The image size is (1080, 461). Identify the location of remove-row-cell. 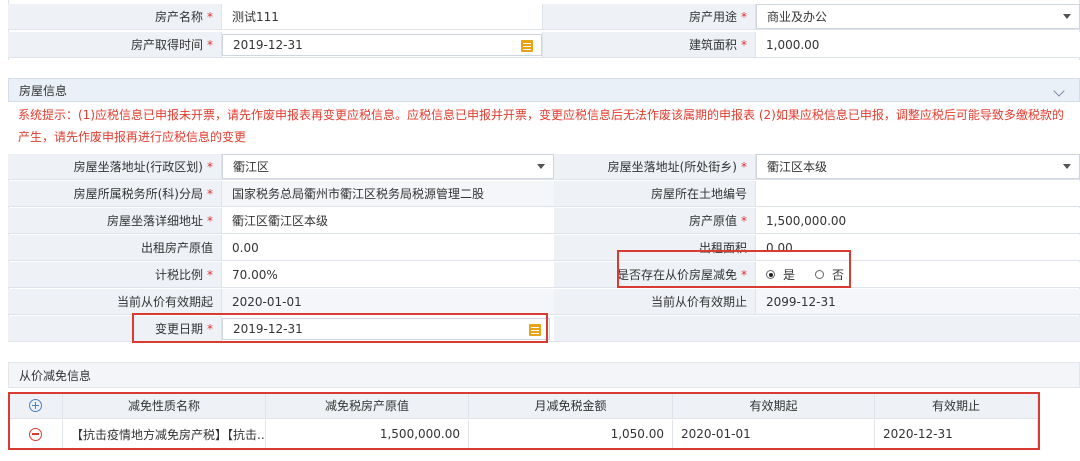
(36, 434).